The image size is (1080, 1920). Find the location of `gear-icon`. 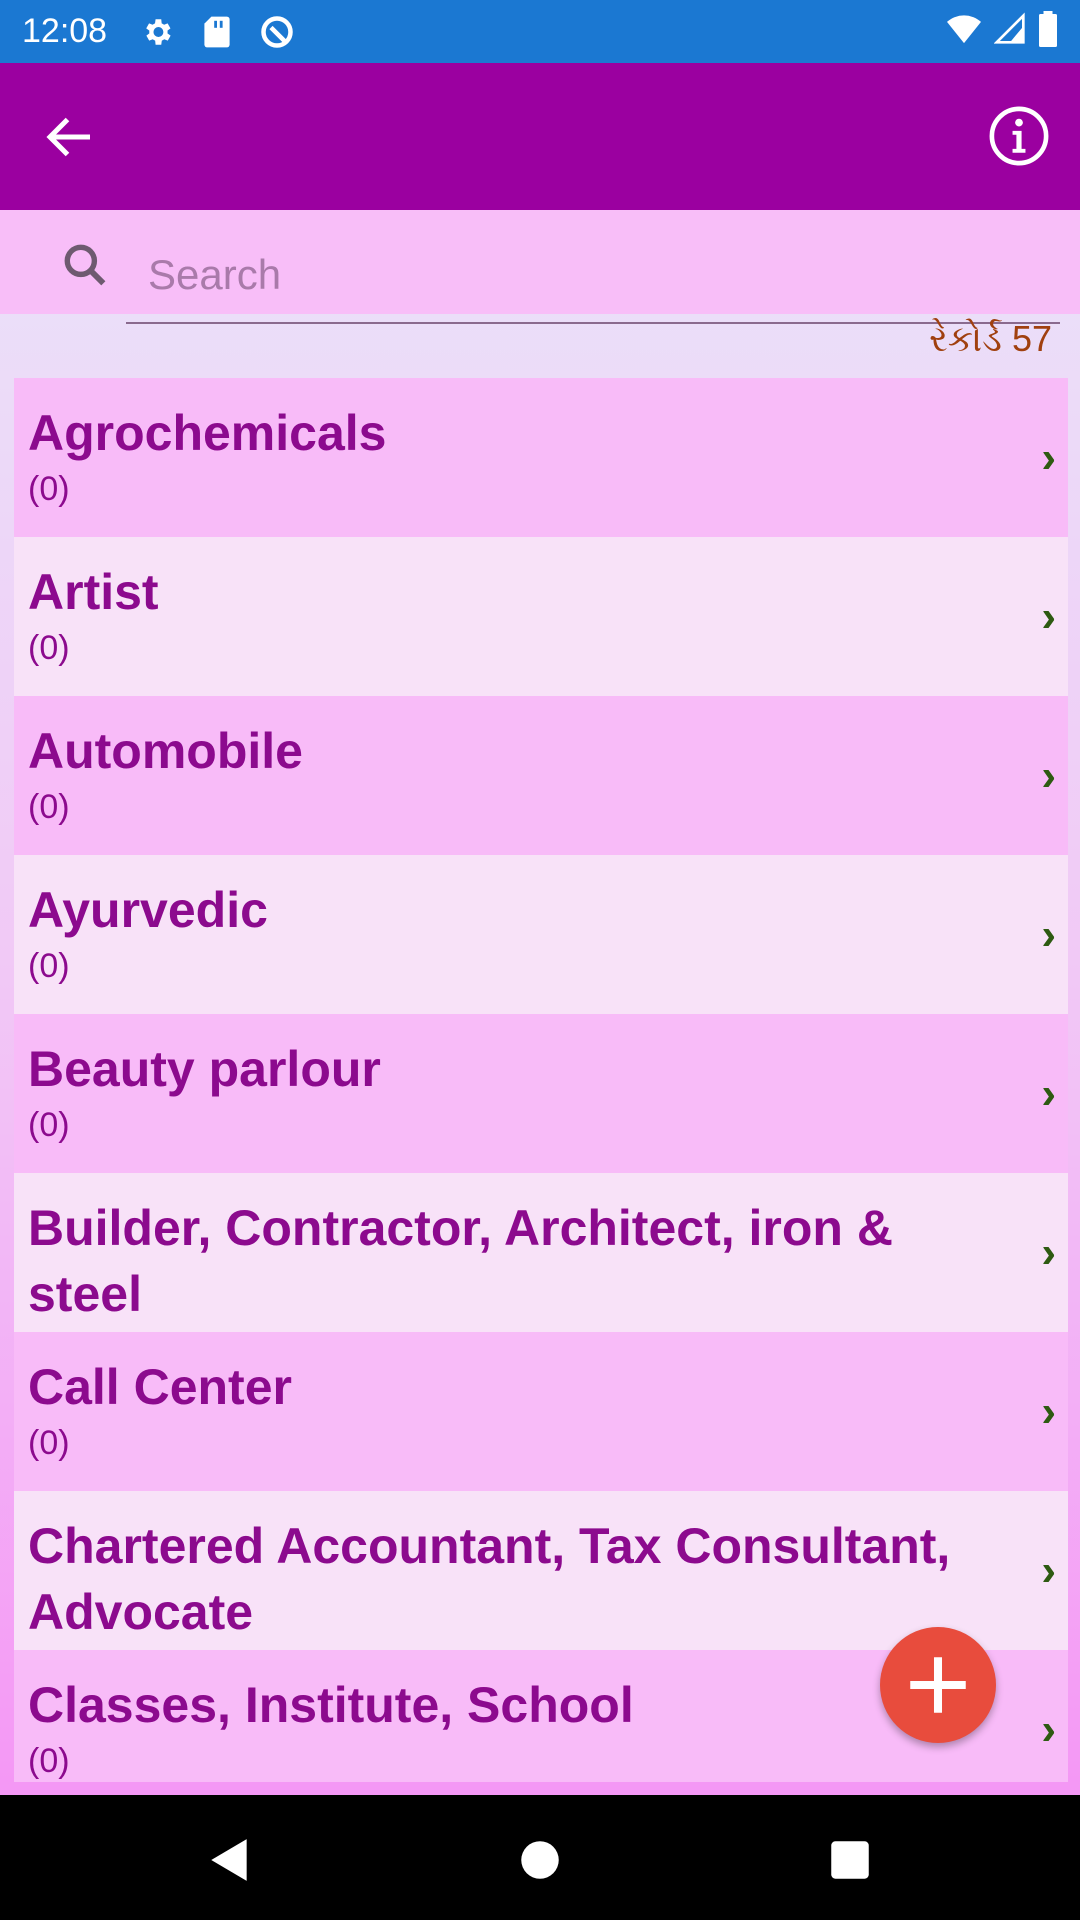

gear-icon is located at coordinates (157, 32).